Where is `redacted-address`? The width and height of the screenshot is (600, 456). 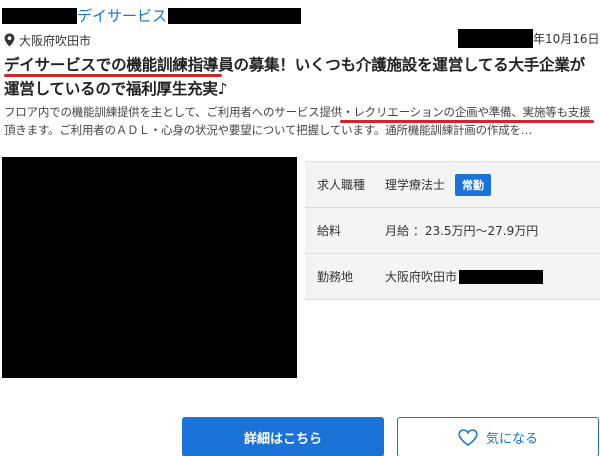
redacted-address is located at coordinates (501, 276).